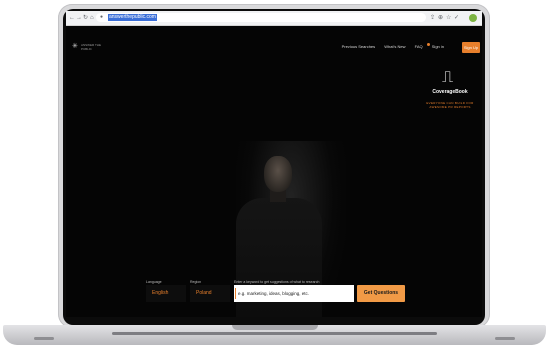  I want to click on reload-icon: ↻, so click(85, 18).